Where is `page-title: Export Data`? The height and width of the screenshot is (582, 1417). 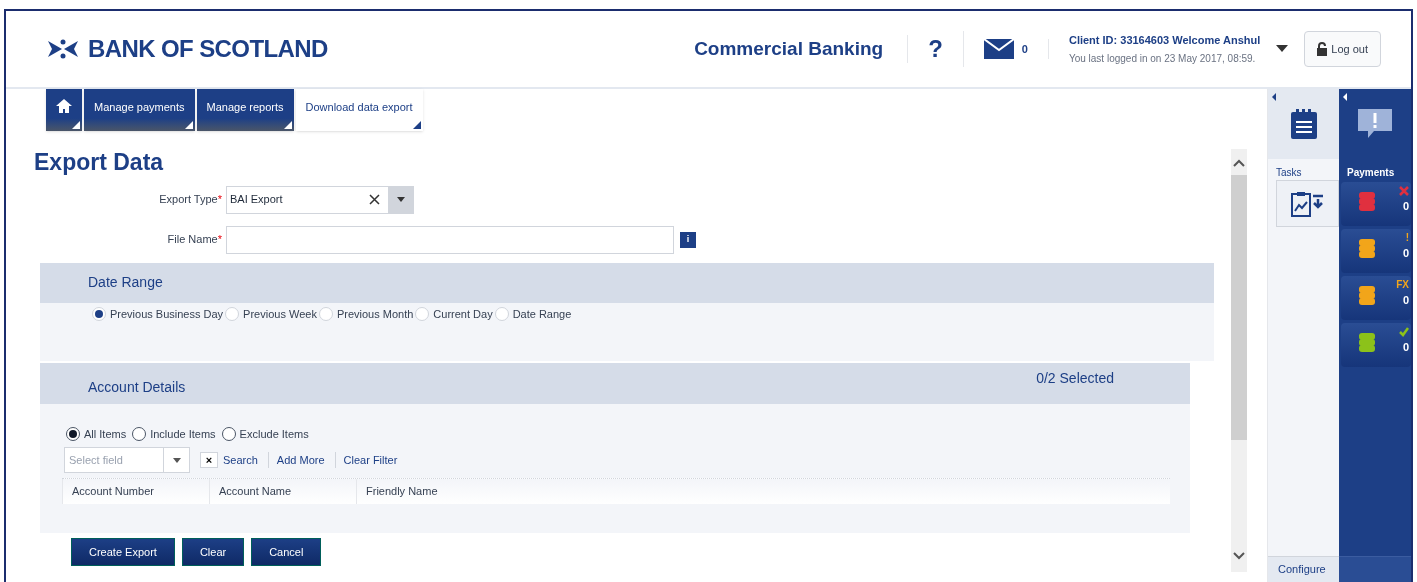 page-title: Export Data is located at coordinates (99, 162).